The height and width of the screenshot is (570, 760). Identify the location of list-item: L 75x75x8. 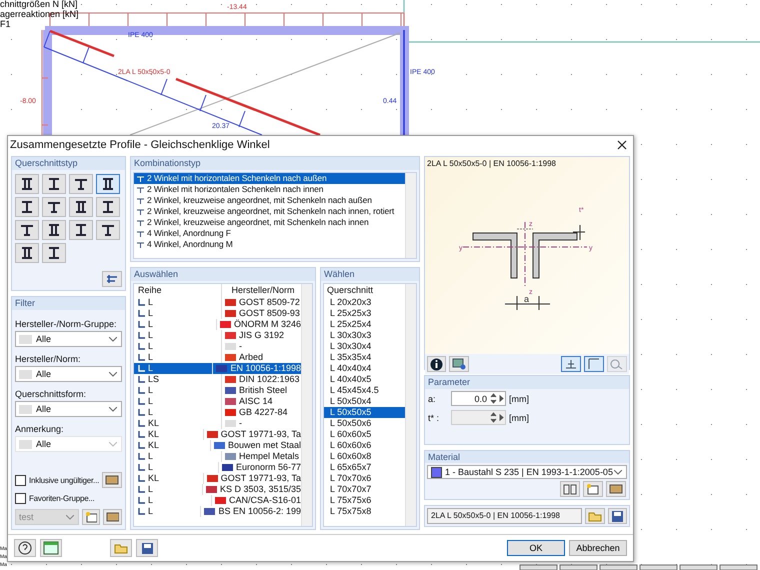
(364, 511).